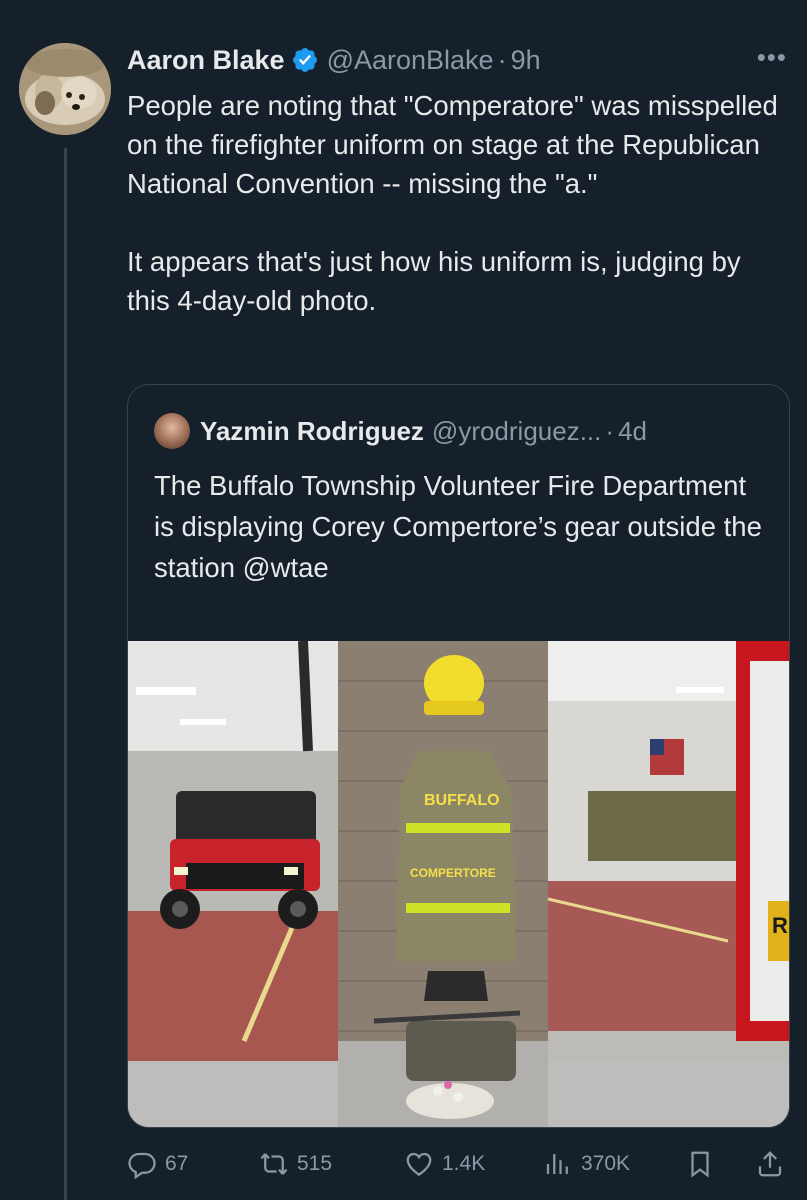 This screenshot has height=1200, width=807. Describe the element at coordinates (526, 60) in the screenshot. I see `tweet-time: 9h` at that location.